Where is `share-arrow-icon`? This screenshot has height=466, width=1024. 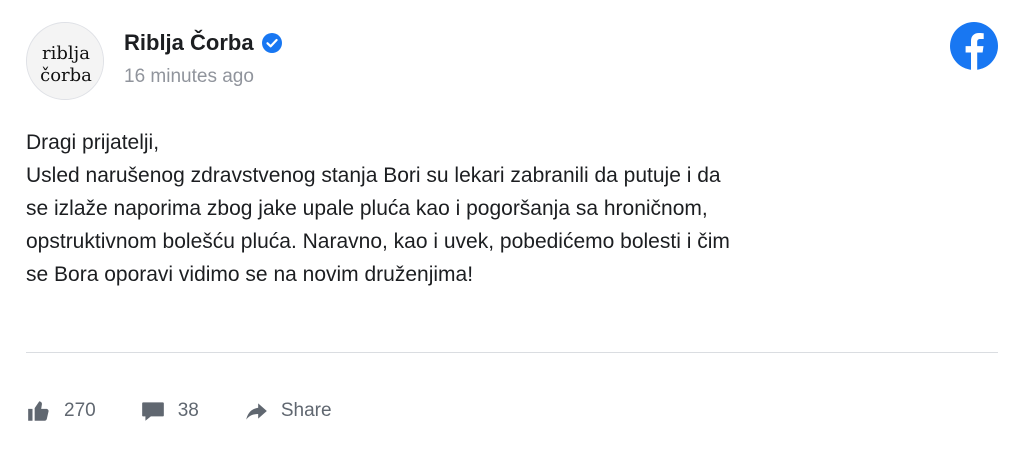 share-arrow-icon is located at coordinates (256, 411).